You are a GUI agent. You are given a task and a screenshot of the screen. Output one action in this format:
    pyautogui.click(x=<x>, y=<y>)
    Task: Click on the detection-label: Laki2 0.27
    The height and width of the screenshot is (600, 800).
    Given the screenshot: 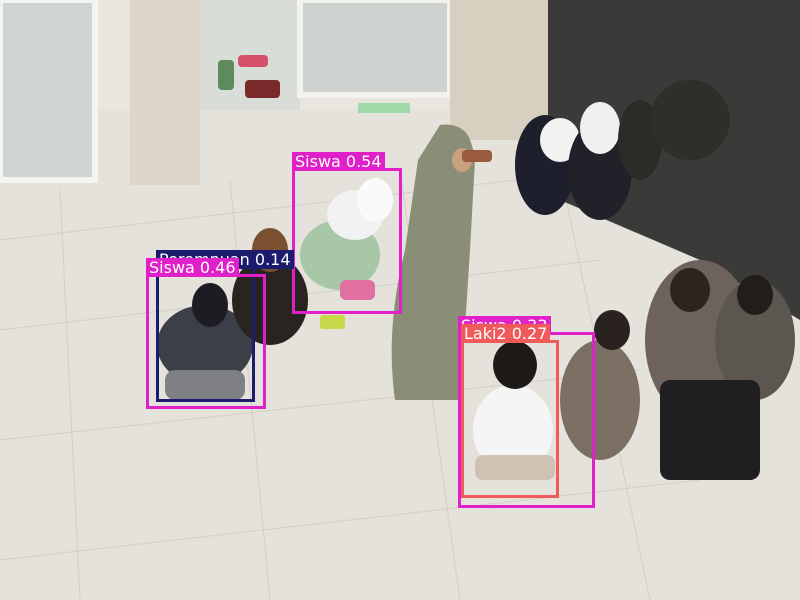 What is the action you would take?
    pyautogui.click(x=506, y=333)
    